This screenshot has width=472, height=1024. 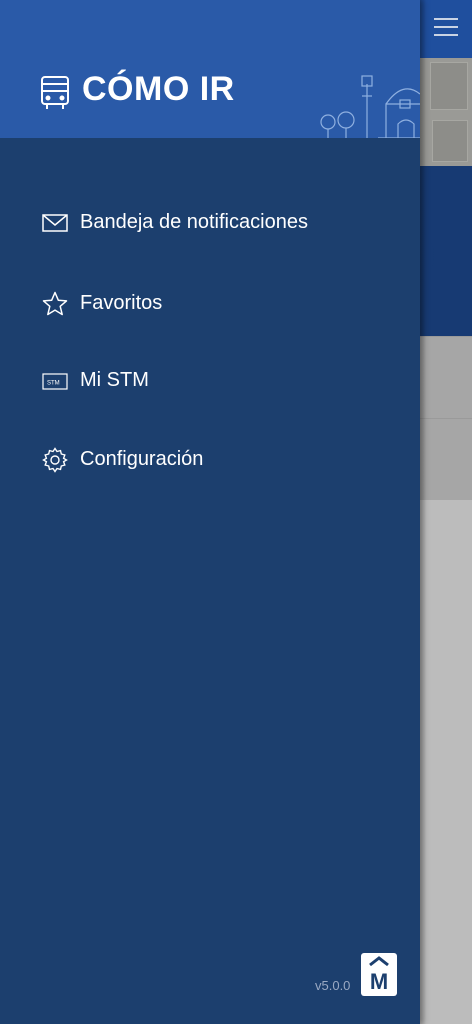 What do you see at coordinates (114, 380) in the screenshot?
I see `menu-item-label: Mi STM` at bounding box center [114, 380].